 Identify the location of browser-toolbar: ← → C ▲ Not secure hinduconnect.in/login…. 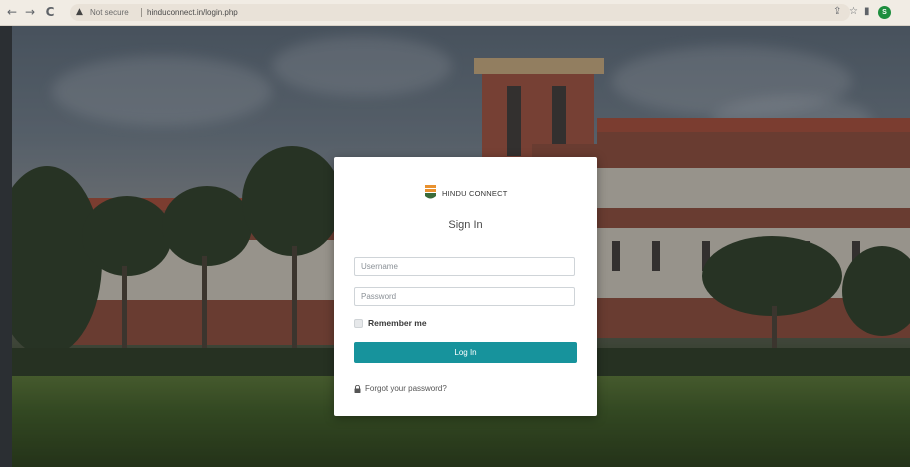
(455, 13).